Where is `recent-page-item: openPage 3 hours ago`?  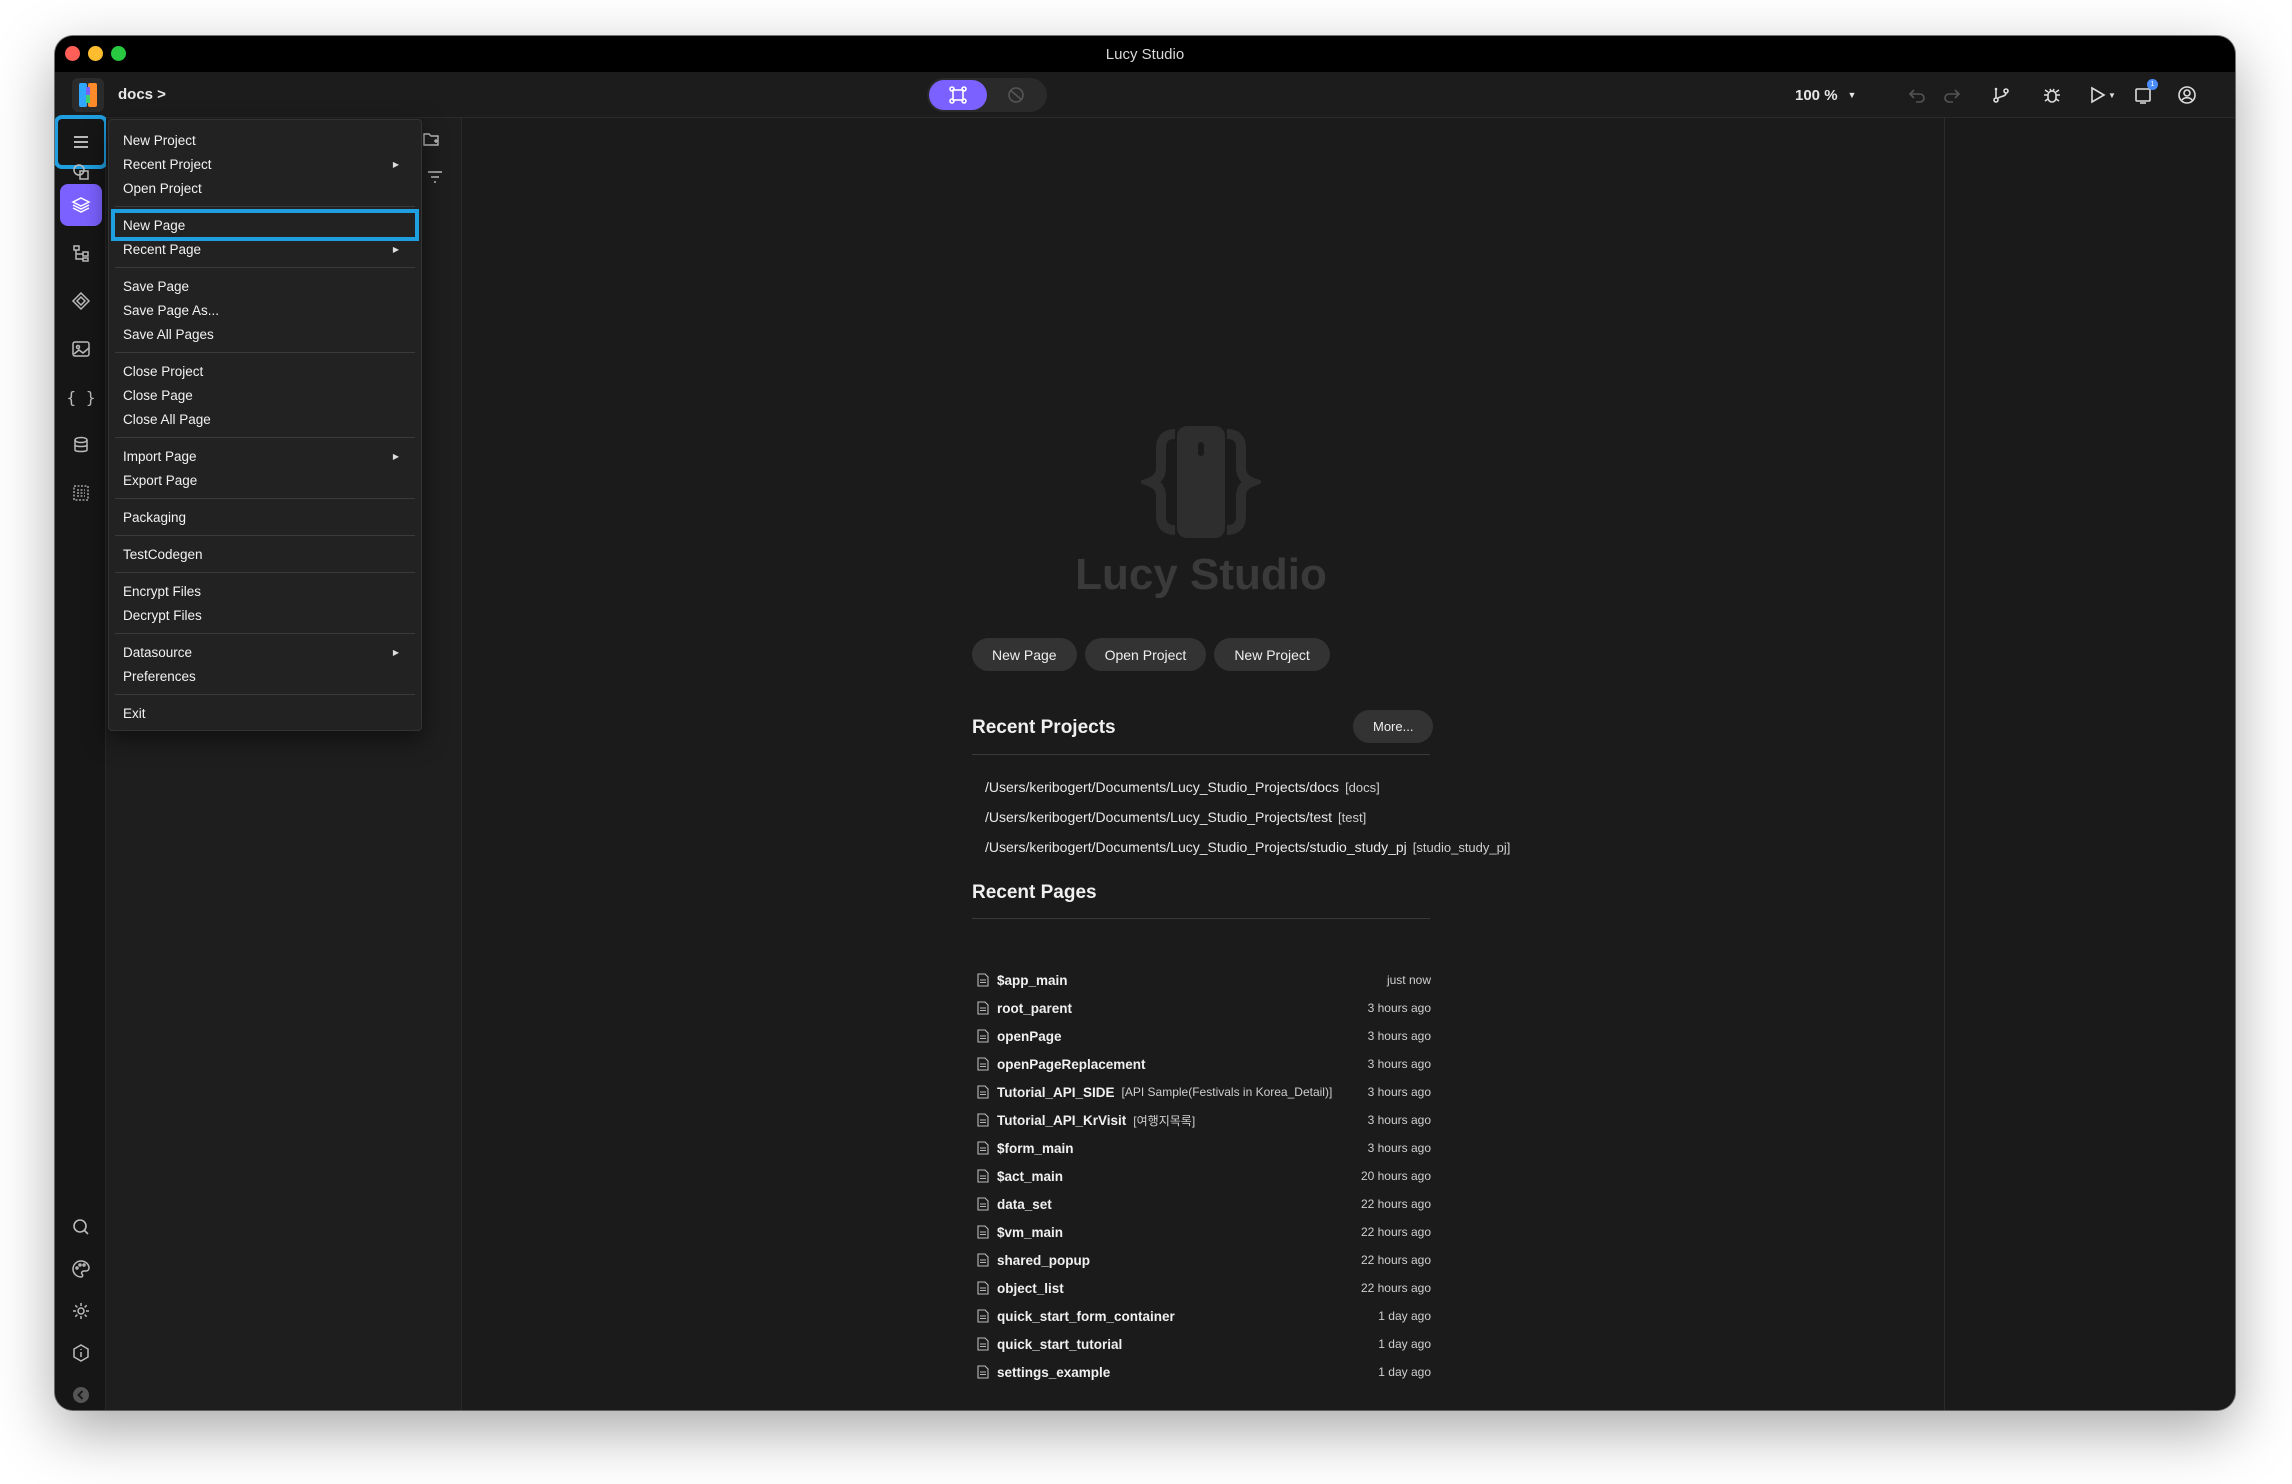
recent-page-item: openPage 3 hours ago is located at coordinates (1204, 1036).